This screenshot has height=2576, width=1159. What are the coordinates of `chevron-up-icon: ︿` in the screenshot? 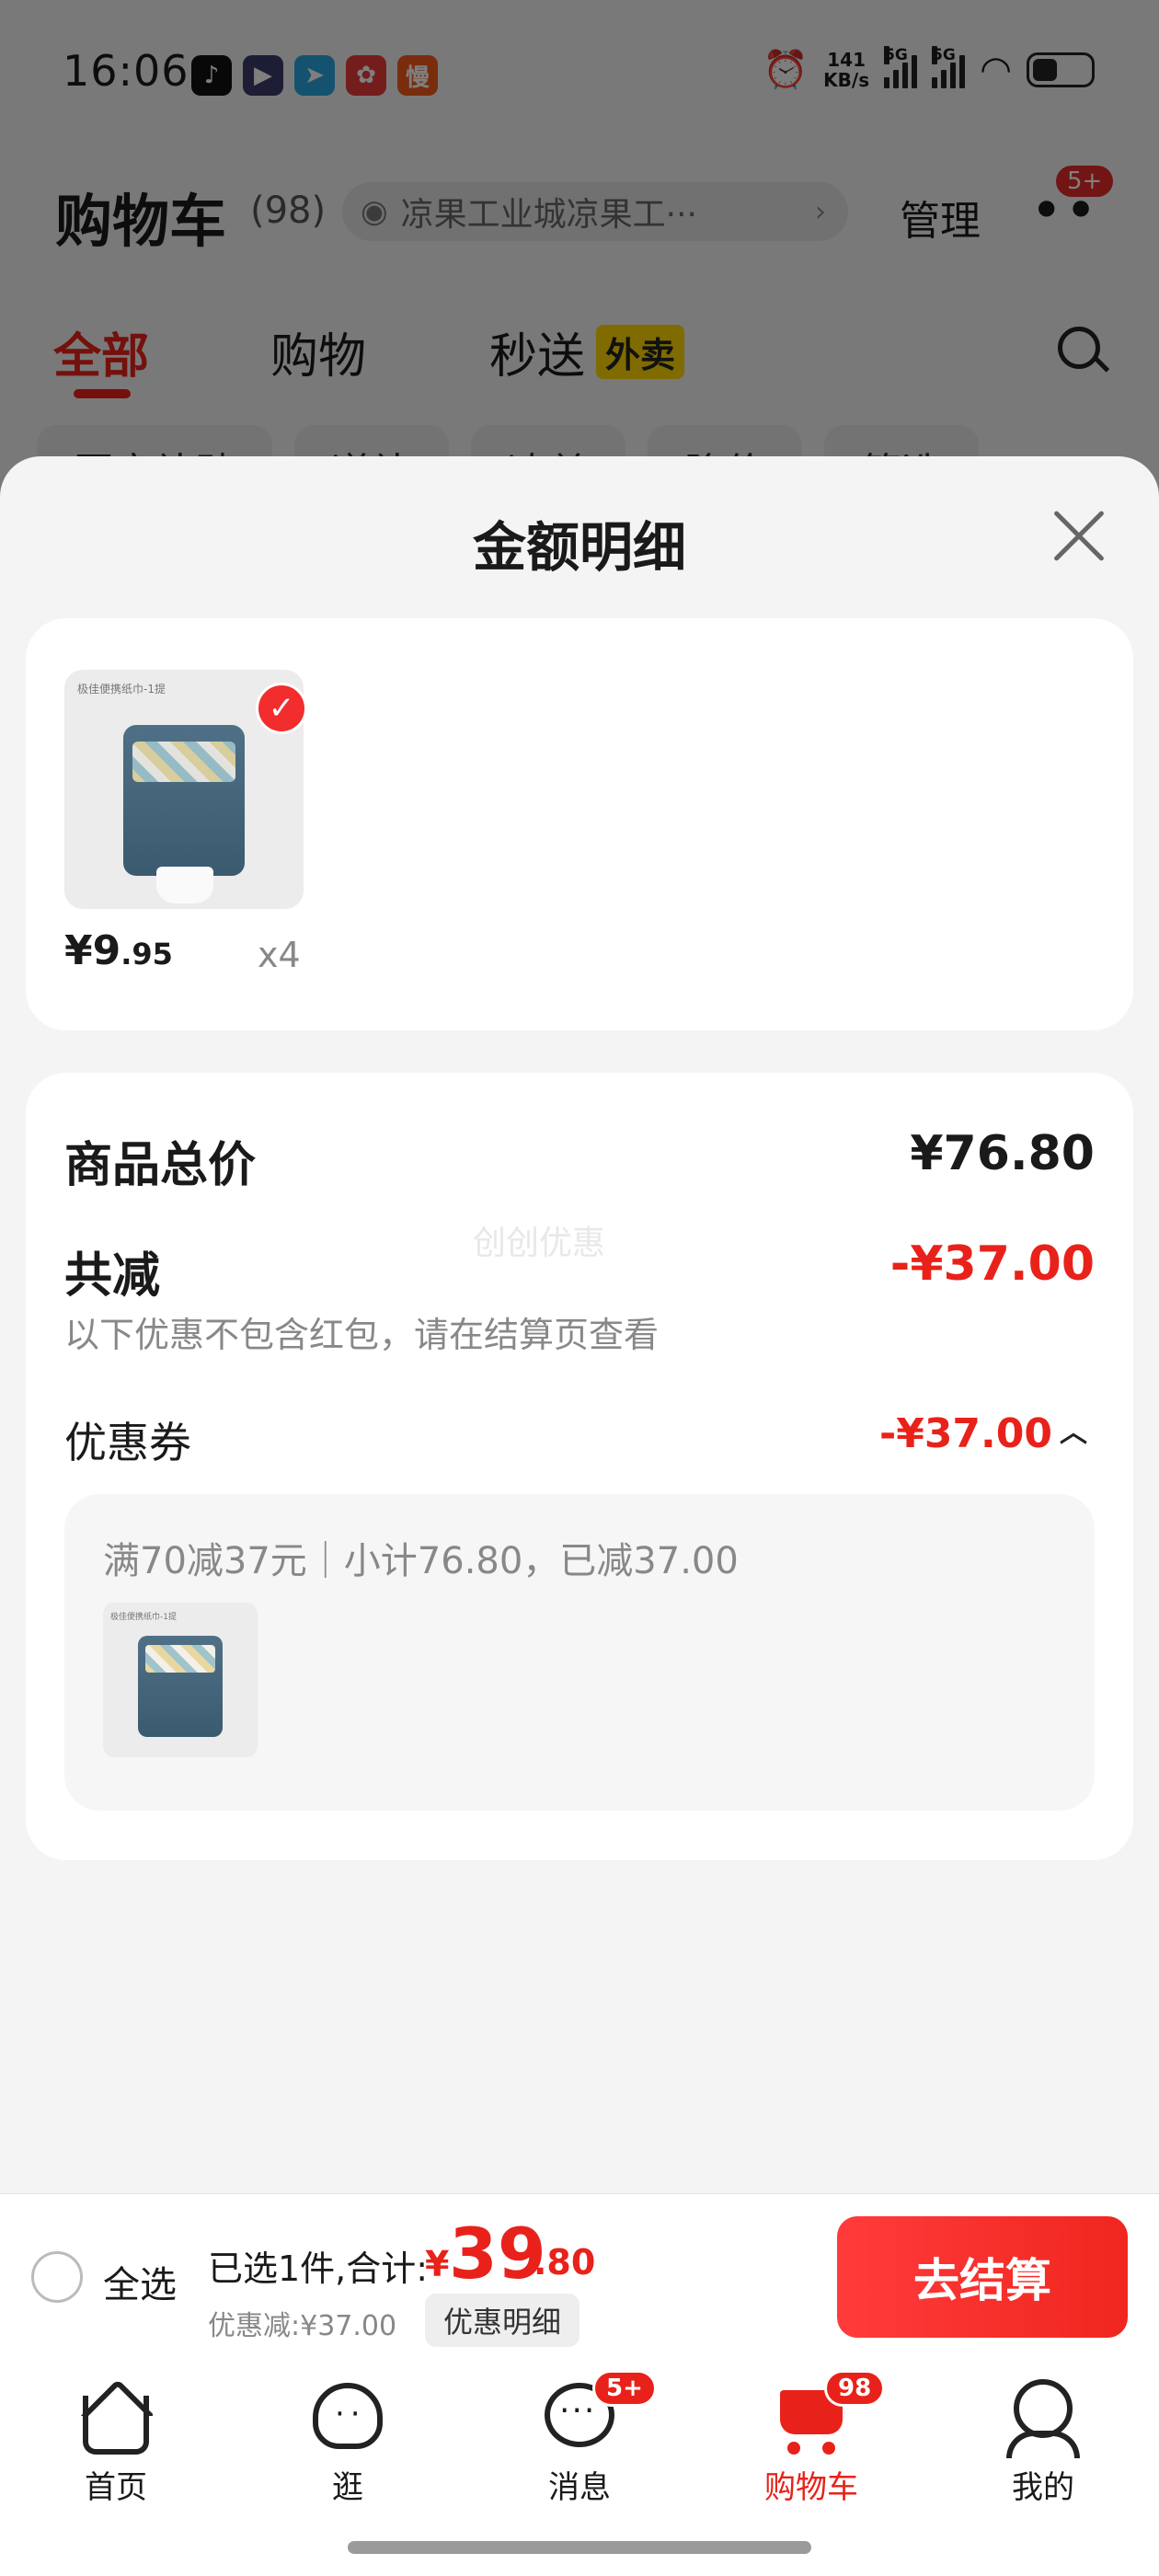 It's located at (1073, 1433).